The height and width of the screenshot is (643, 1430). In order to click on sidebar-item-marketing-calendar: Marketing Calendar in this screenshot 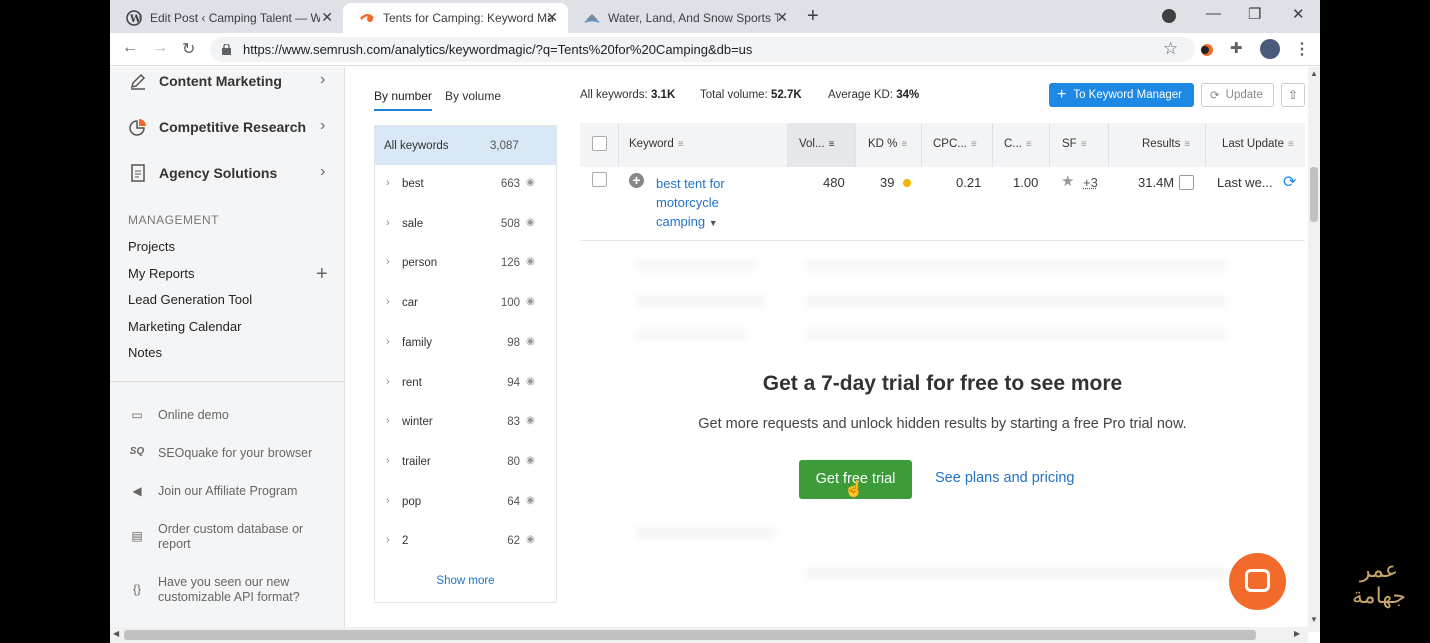, I will do `click(184, 326)`.